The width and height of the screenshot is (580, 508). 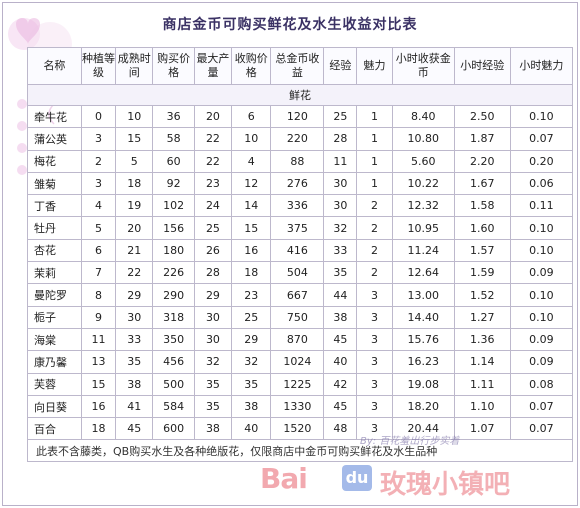 What do you see at coordinates (482, 429) in the screenshot?
I see `table-cell: 1.07` at bounding box center [482, 429].